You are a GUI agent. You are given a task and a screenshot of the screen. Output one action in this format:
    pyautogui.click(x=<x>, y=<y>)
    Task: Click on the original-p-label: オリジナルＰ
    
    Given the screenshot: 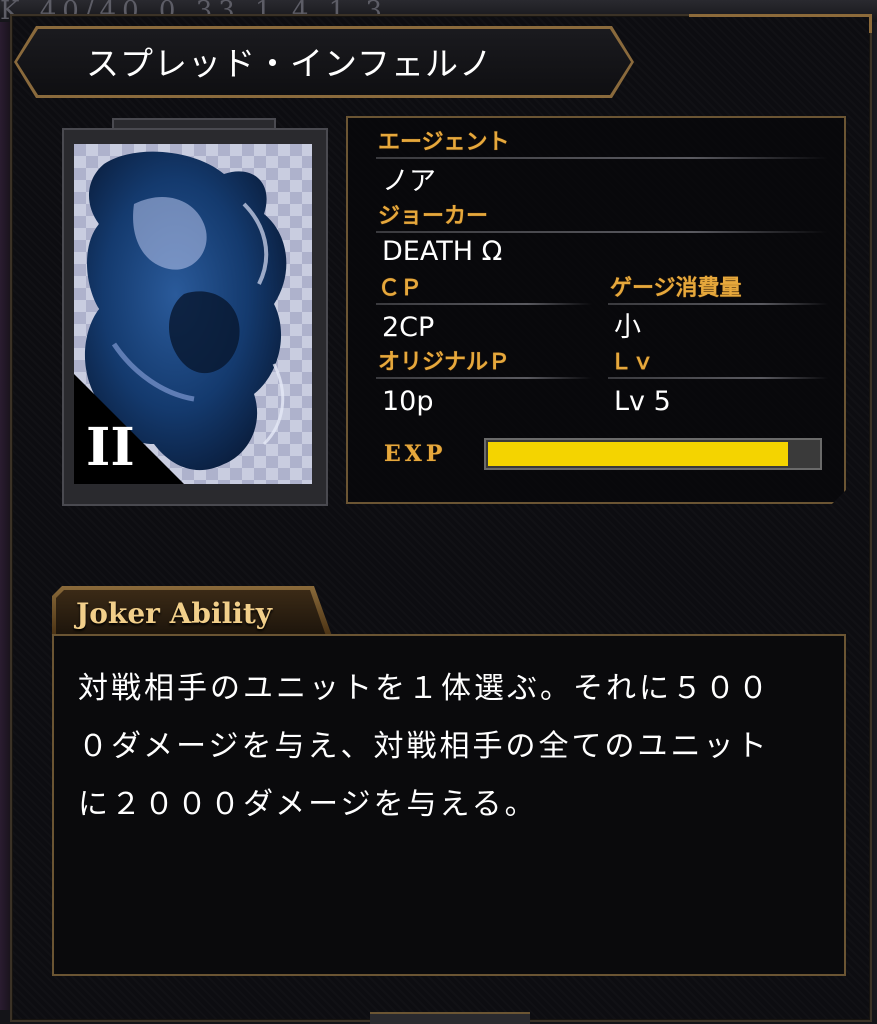 What is the action you would take?
    pyautogui.click(x=444, y=362)
    